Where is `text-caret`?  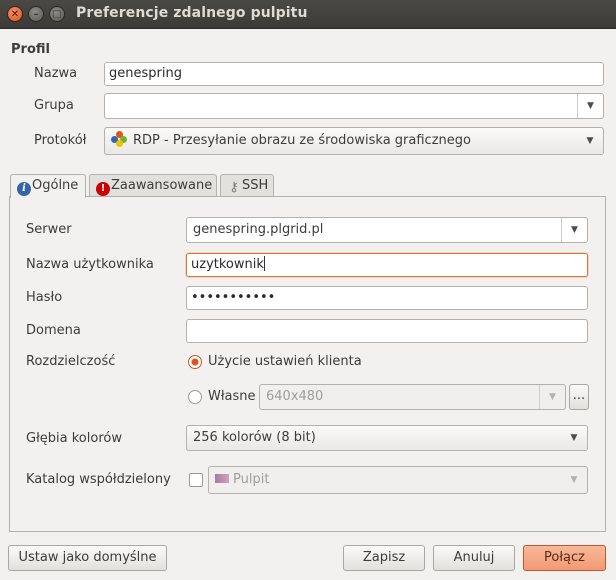
text-caret is located at coordinates (264, 263).